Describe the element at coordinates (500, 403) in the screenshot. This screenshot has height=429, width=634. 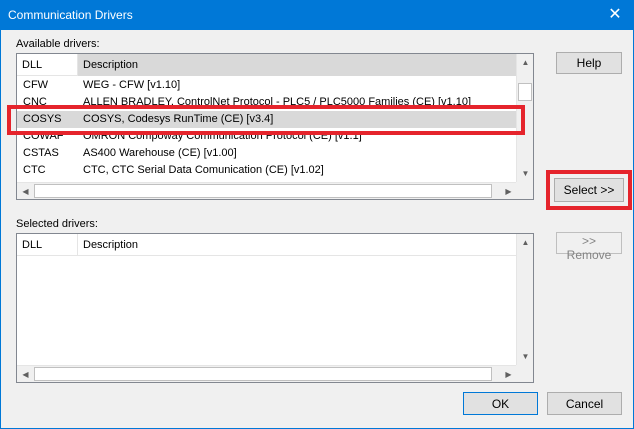
I see `ok-button: OK` at that location.